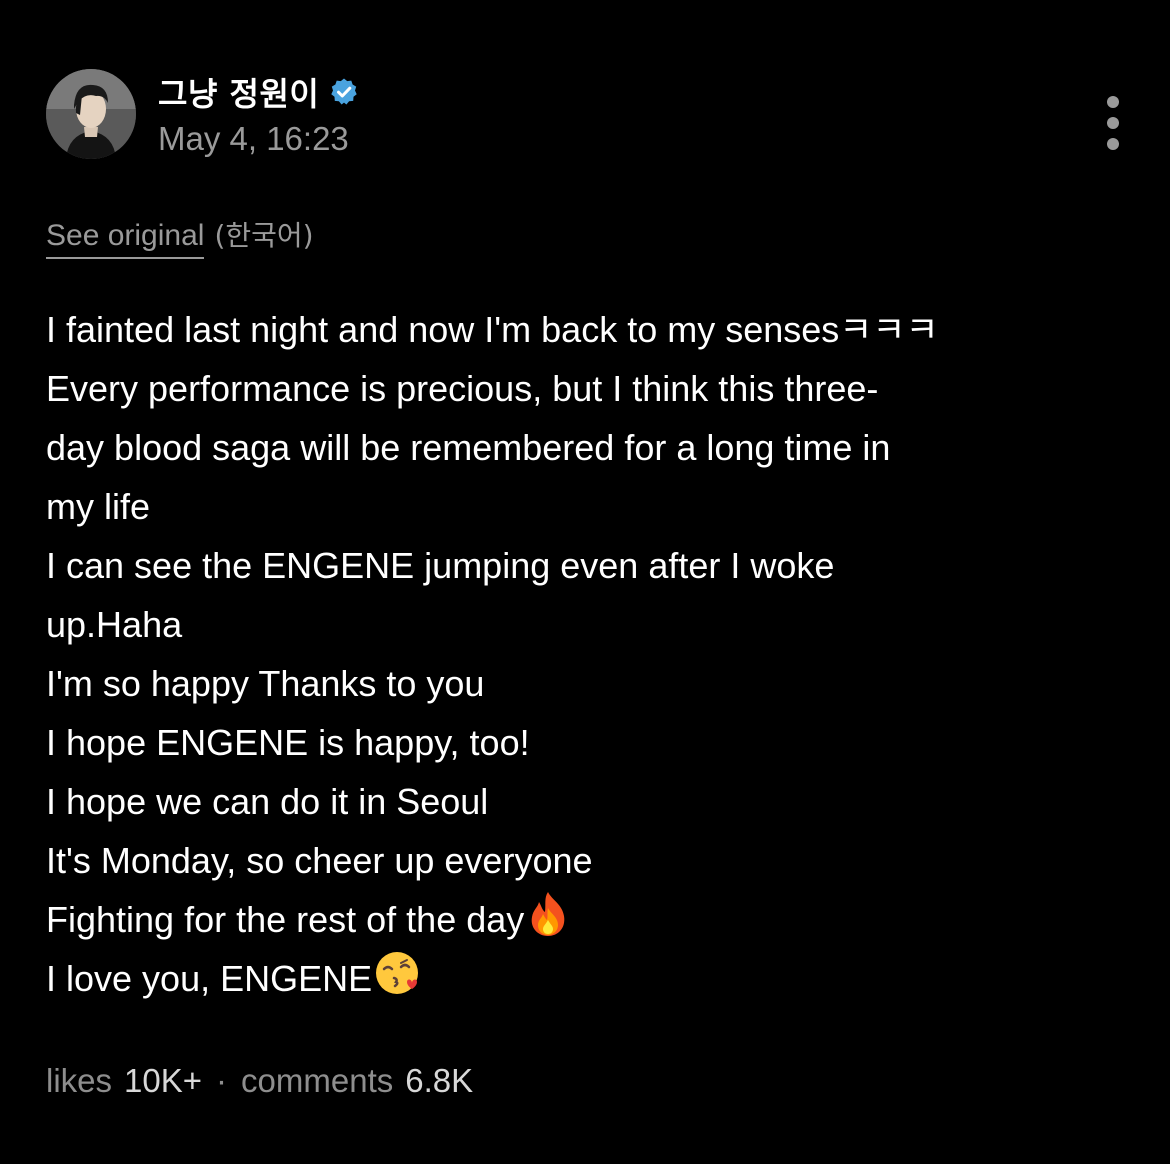 The height and width of the screenshot is (1164, 1170). What do you see at coordinates (264, 235) in the screenshot?
I see `original-language-label: (한국어)` at bounding box center [264, 235].